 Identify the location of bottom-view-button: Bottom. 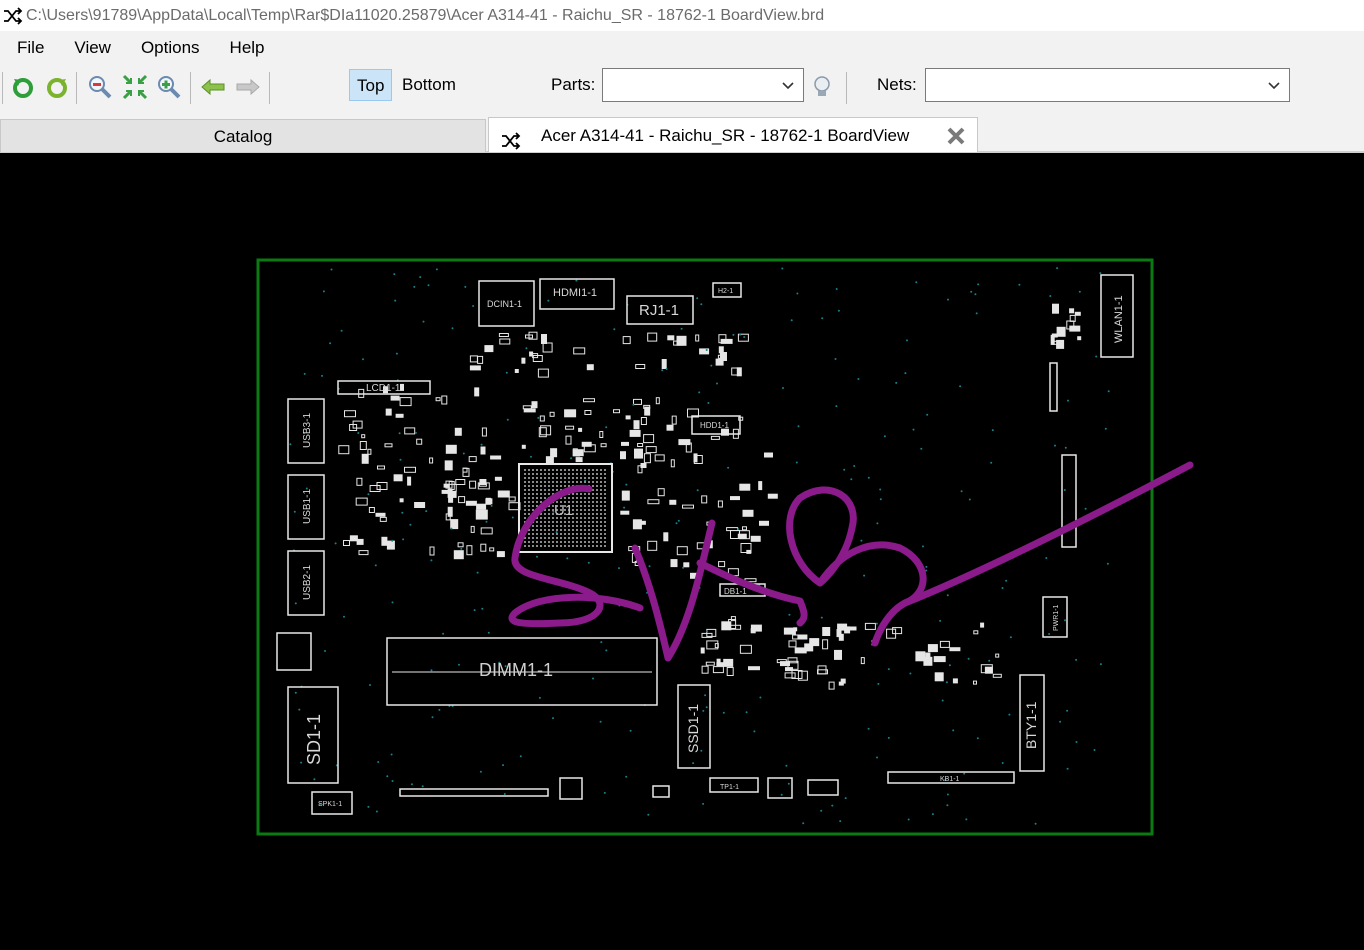
(429, 85).